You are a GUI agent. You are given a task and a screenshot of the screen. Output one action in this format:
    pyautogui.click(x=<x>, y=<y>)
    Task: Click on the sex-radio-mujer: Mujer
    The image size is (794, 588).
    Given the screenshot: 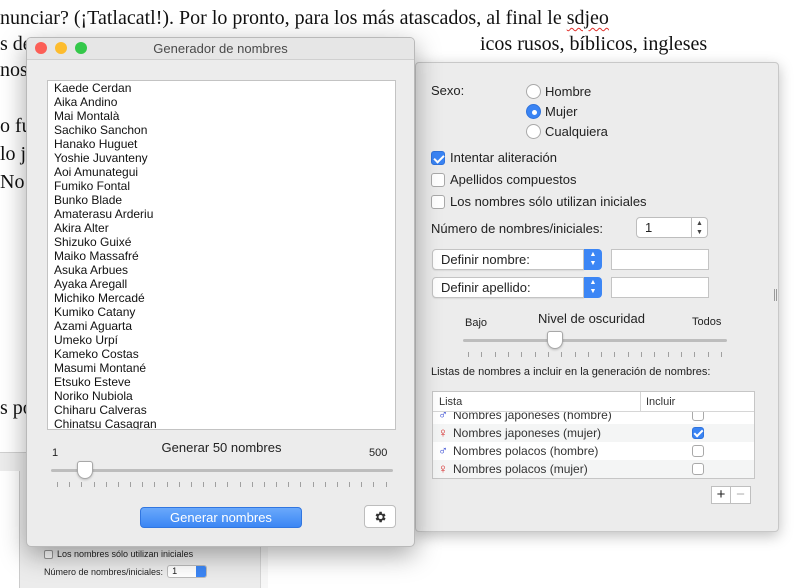 What is the action you would take?
    pyautogui.click(x=552, y=111)
    